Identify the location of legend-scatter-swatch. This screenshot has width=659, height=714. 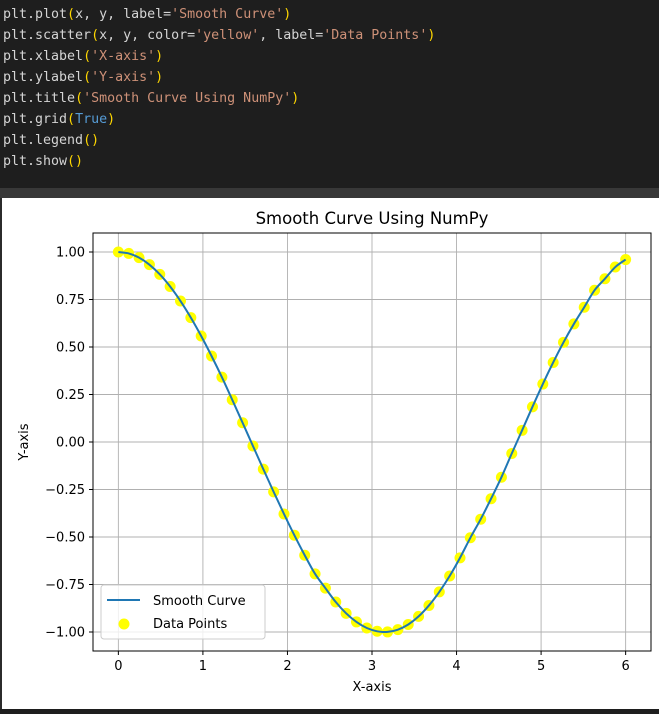
(124, 624).